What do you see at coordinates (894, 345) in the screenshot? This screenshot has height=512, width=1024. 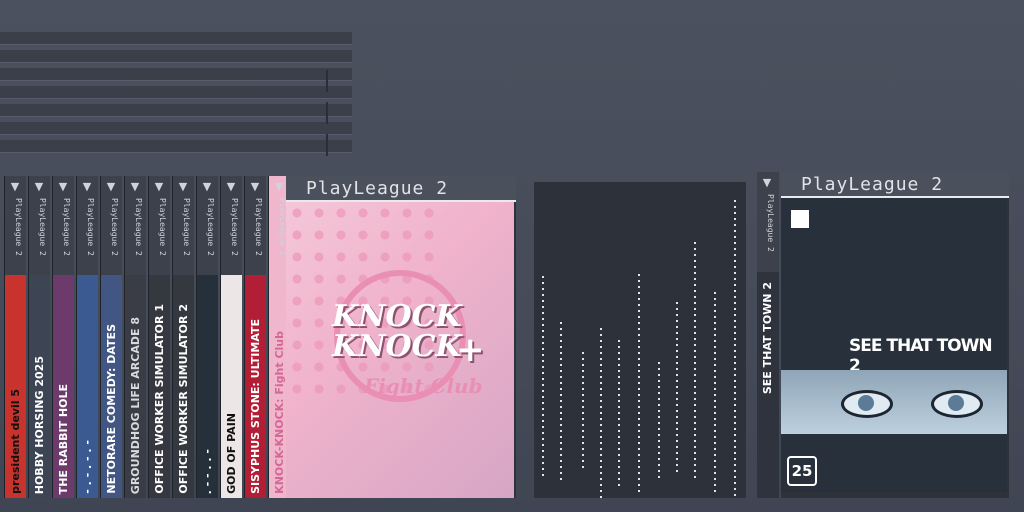 I see `cover-art: SEE THAT TOWN 2 25` at bounding box center [894, 345].